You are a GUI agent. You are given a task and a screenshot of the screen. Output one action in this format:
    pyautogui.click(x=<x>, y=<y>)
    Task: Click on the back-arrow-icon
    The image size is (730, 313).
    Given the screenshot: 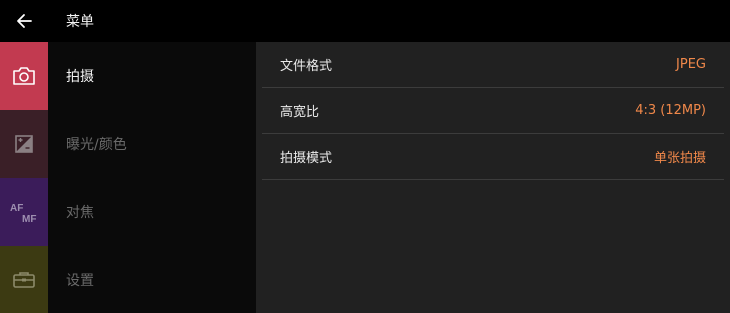 What is the action you would take?
    pyautogui.click(x=24, y=21)
    